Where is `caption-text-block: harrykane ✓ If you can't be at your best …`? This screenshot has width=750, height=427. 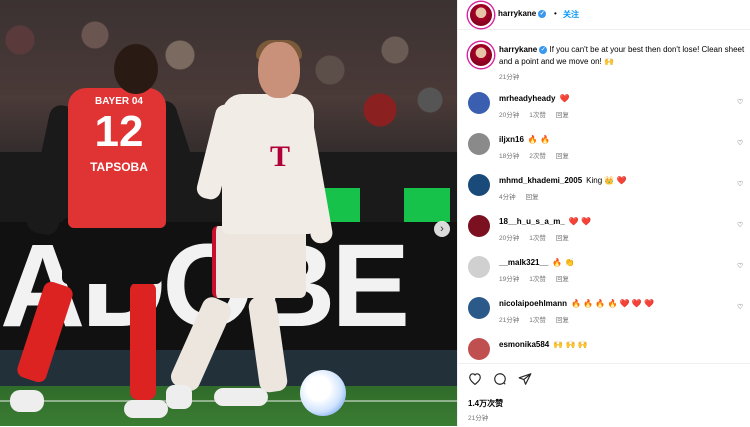
caption-text-block: harrykane ✓ If you can't be at your best … is located at coordinates (622, 56).